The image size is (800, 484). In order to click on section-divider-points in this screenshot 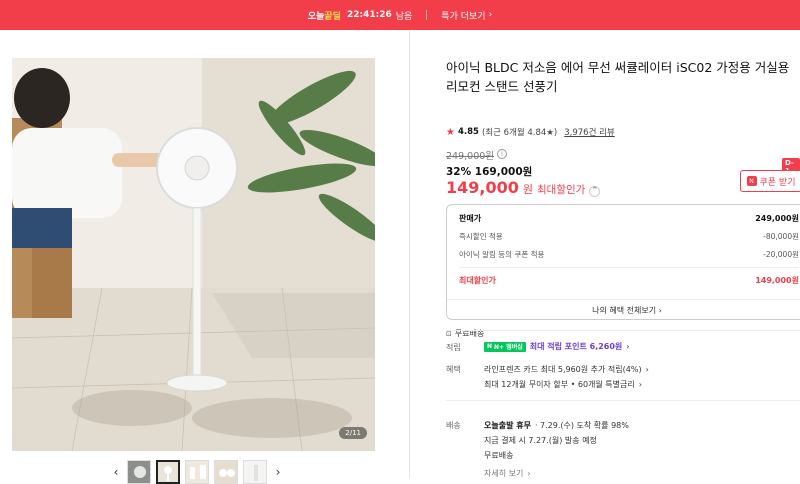, I will do `click(623, 330)`.